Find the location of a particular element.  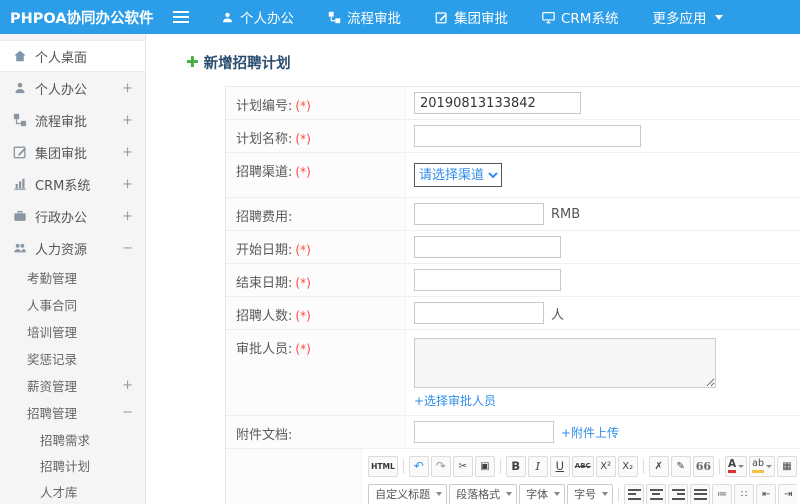

plan-no-input is located at coordinates (497, 103).